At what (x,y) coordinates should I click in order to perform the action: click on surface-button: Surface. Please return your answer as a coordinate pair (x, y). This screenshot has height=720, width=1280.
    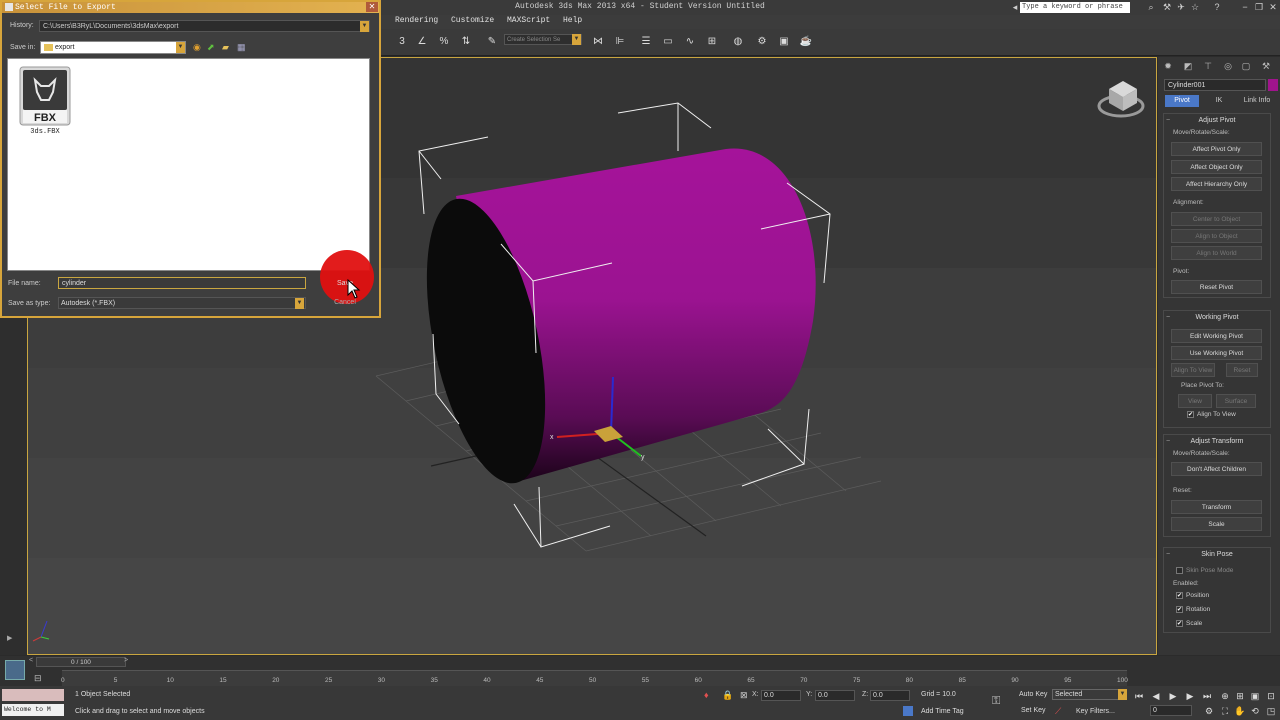
    Looking at the image, I should click on (1236, 401).